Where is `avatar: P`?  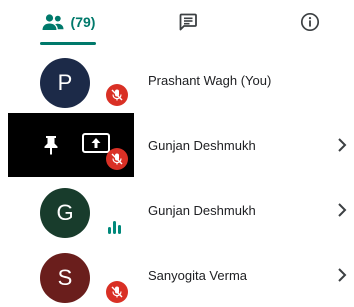
avatar: P is located at coordinates (65, 83).